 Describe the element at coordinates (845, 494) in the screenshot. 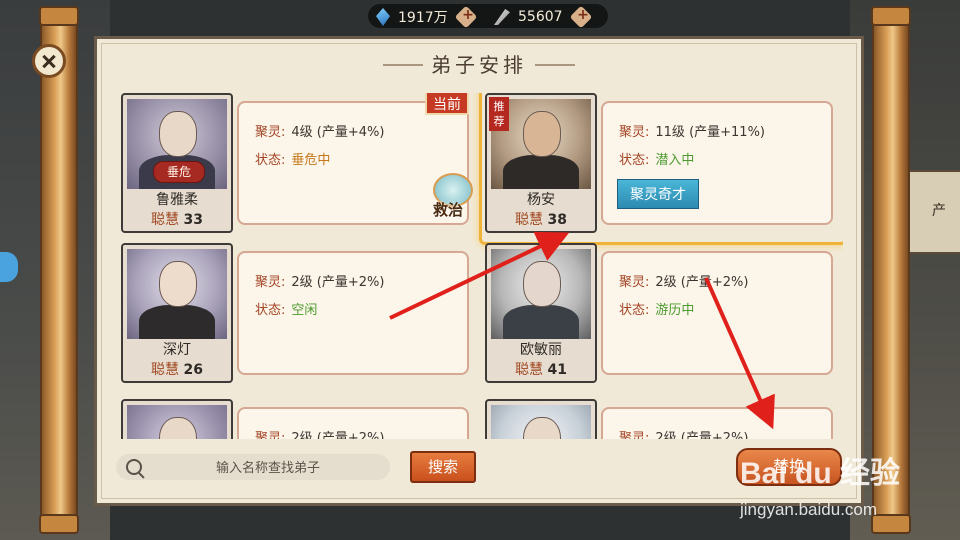

I see `watermark: Bai du 经验 jingyan.baidu.com` at that location.